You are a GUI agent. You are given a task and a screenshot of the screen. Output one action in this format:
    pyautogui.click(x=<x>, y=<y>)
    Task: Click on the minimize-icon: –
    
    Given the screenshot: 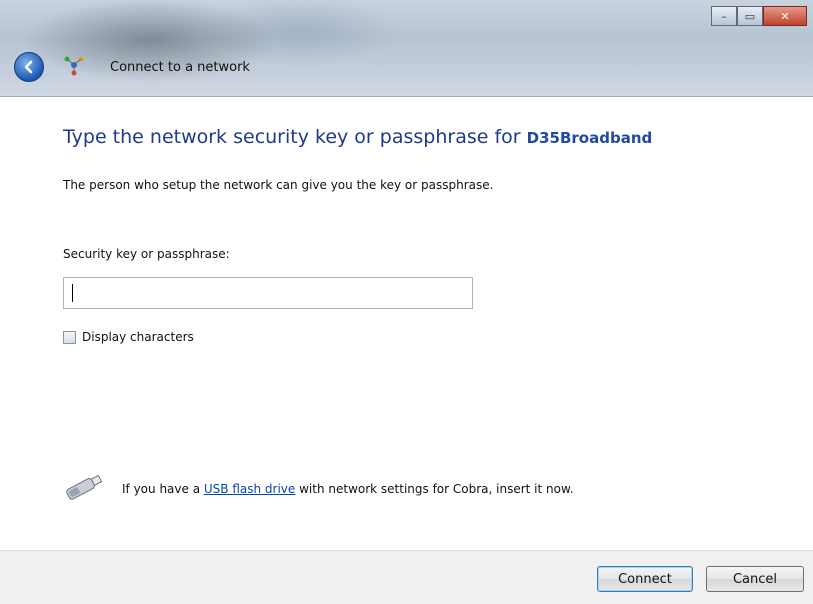 What is the action you would take?
    pyautogui.click(x=724, y=16)
    